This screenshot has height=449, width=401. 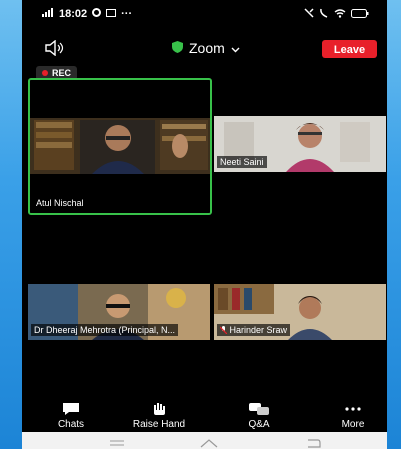 What do you see at coordinates (242, 162) in the screenshot?
I see `participant-name: Neeti Saini` at bounding box center [242, 162].